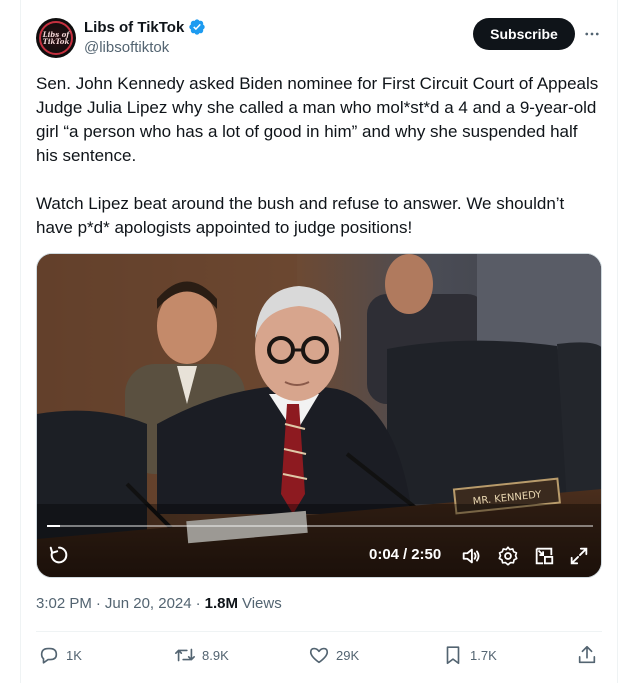 The image size is (630, 683). What do you see at coordinates (319, 631) in the screenshot?
I see `actions-divider` at bounding box center [319, 631].